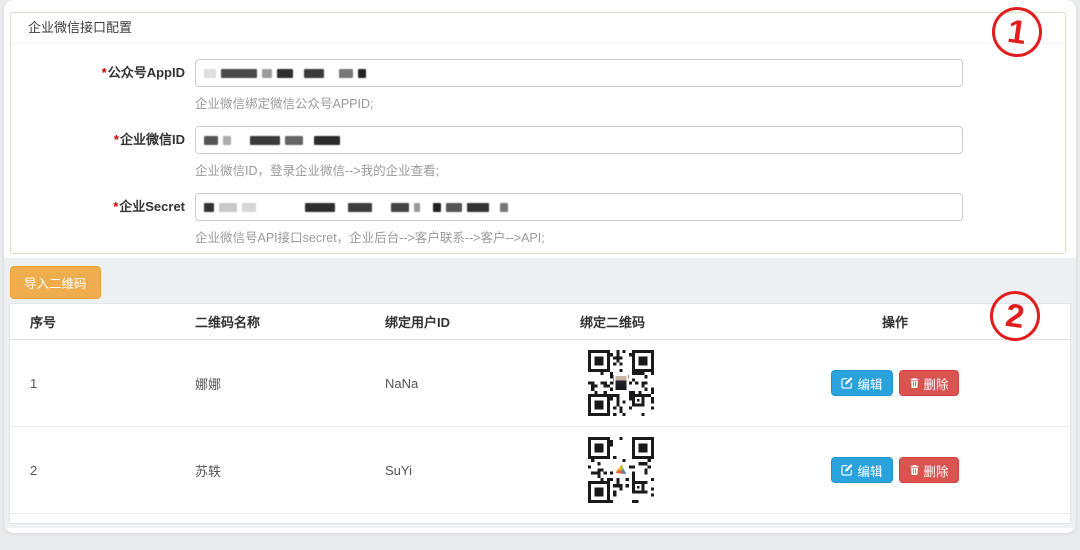 The height and width of the screenshot is (550, 1080). What do you see at coordinates (402, 383) in the screenshot?
I see `row-user-id: NaNa` at bounding box center [402, 383].